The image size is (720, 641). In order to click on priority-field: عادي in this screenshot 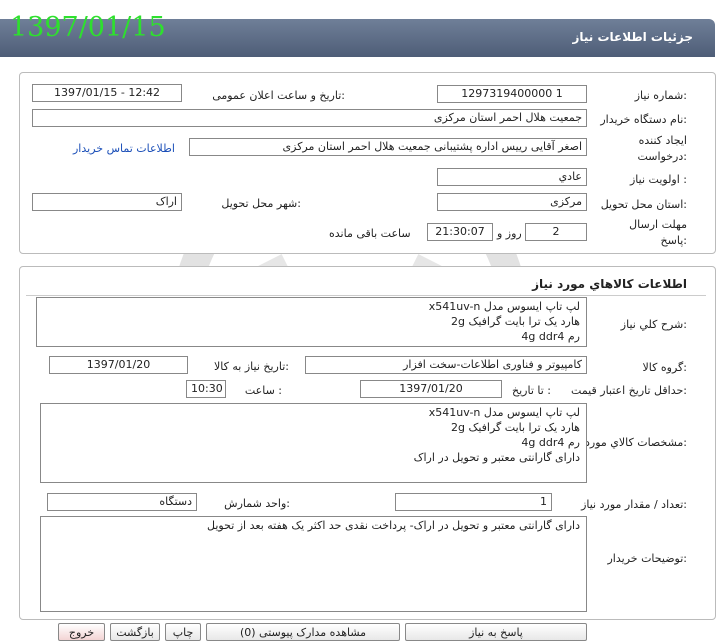, I will do `click(512, 177)`.